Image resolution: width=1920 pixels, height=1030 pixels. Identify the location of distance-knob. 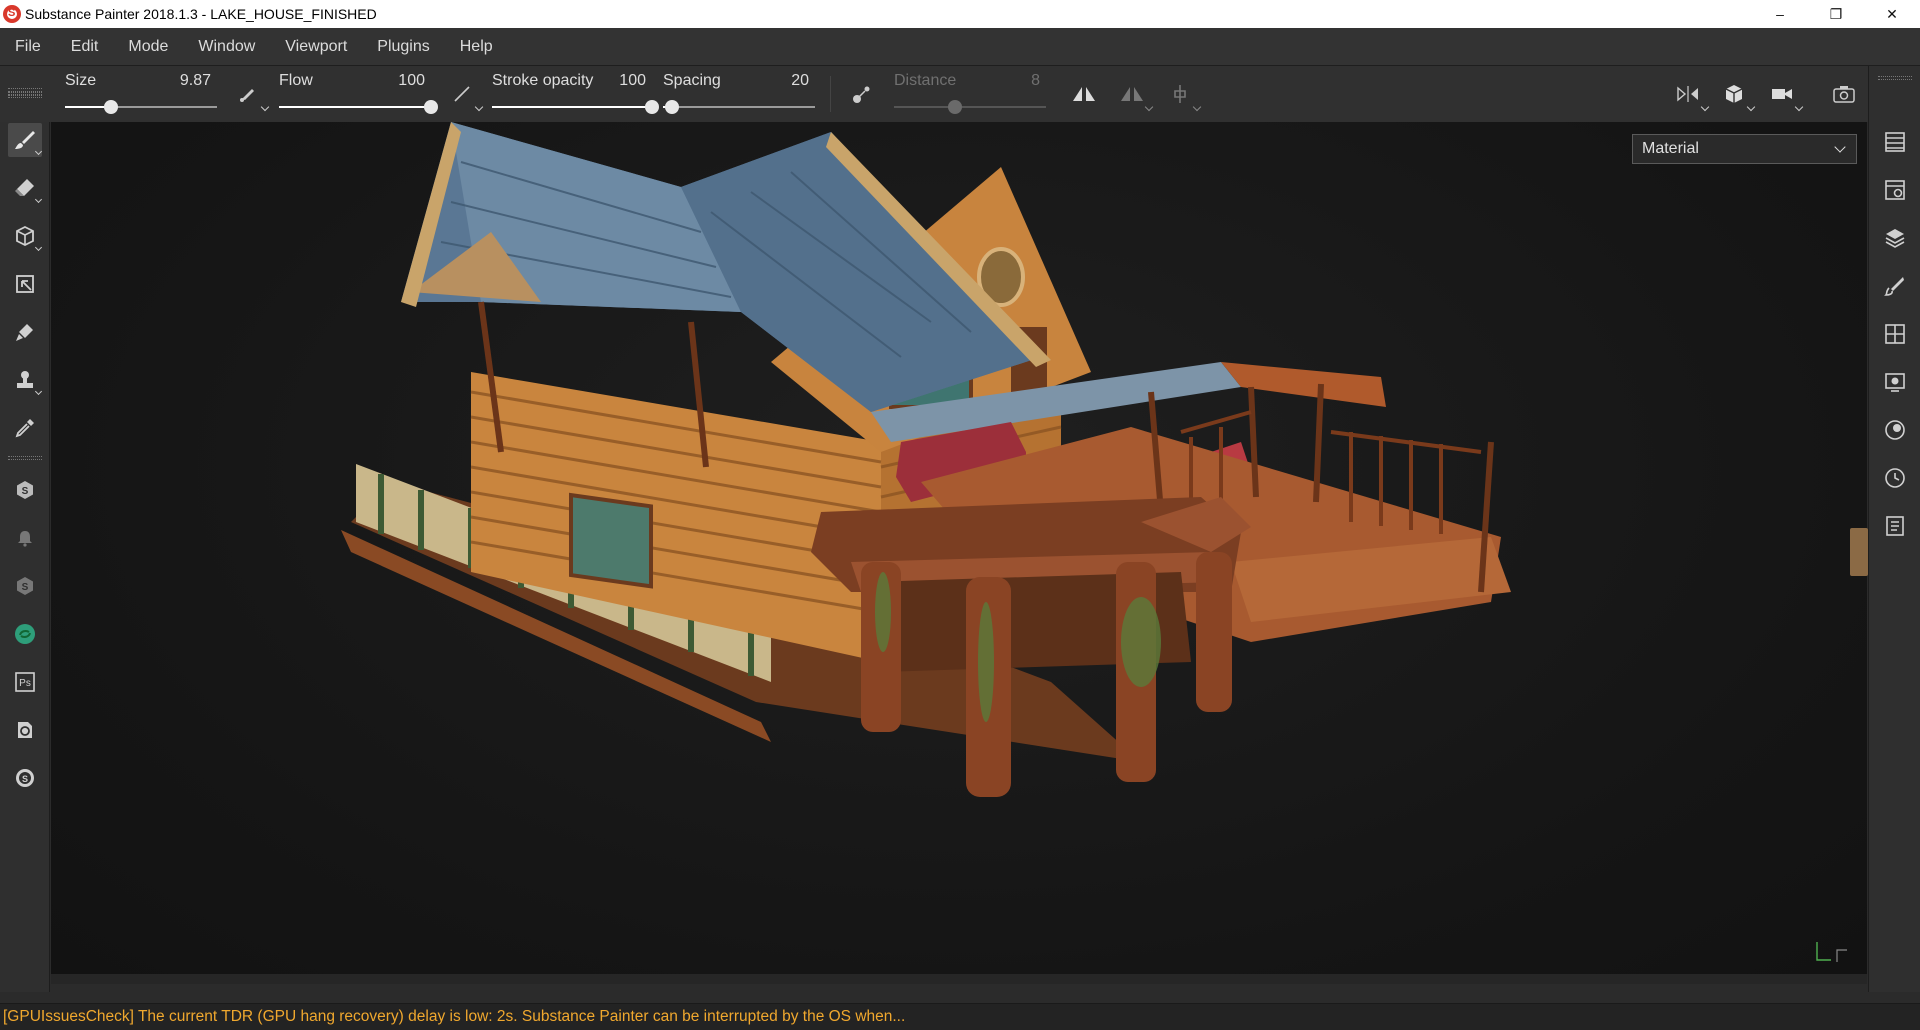
(954, 107).